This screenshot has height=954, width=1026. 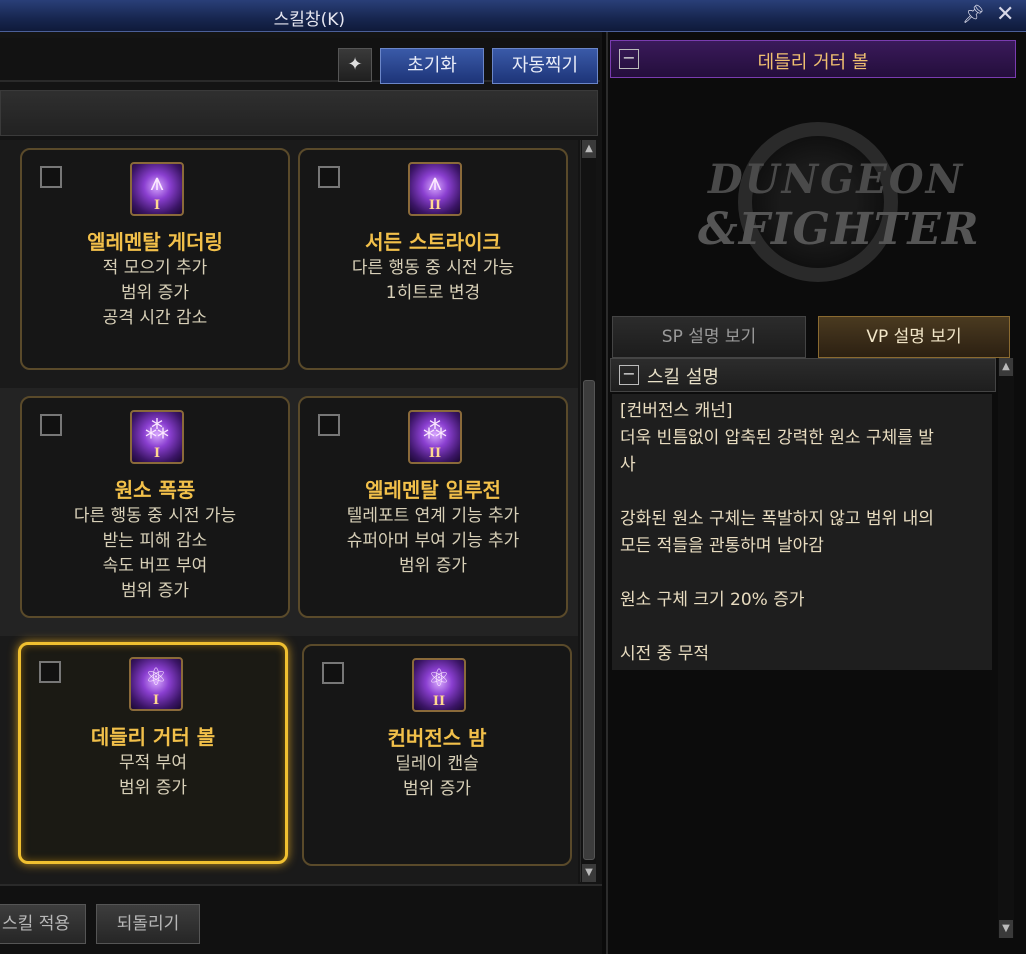 I want to click on effect-line: 텔레포트 연계 기능 추가, so click(x=433, y=516).